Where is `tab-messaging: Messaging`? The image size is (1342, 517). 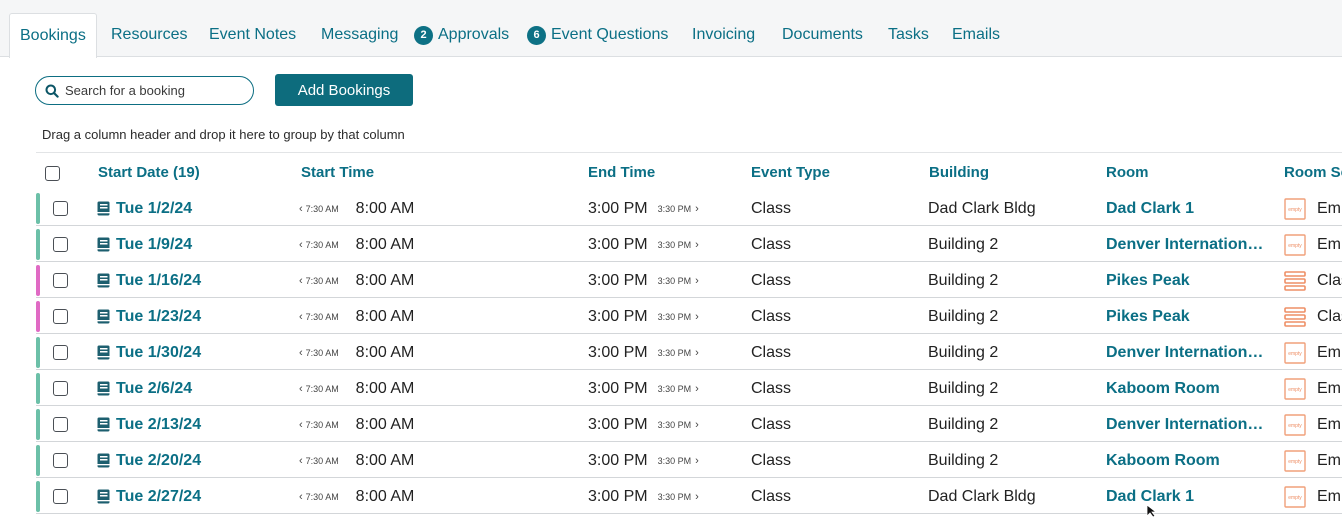
tab-messaging: Messaging is located at coordinates (359, 35).